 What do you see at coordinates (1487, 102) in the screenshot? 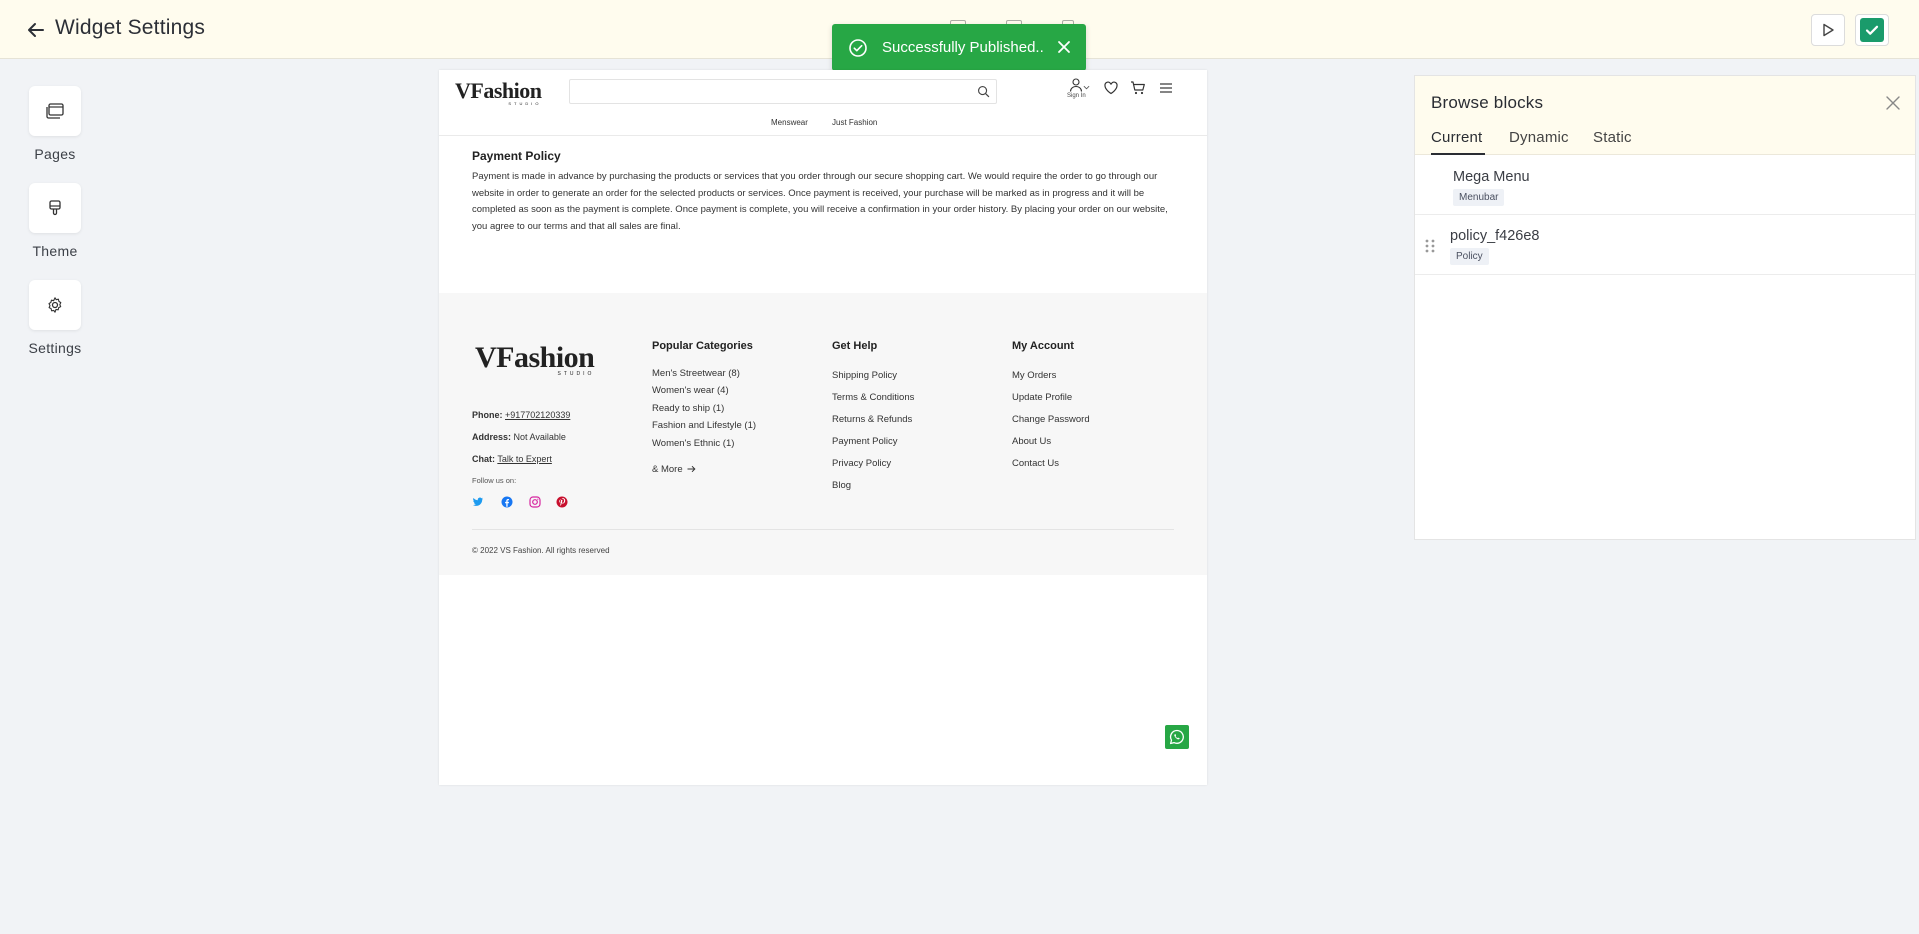
I see `panel-title: Browse blocks` at bounding box center [1487, 102].